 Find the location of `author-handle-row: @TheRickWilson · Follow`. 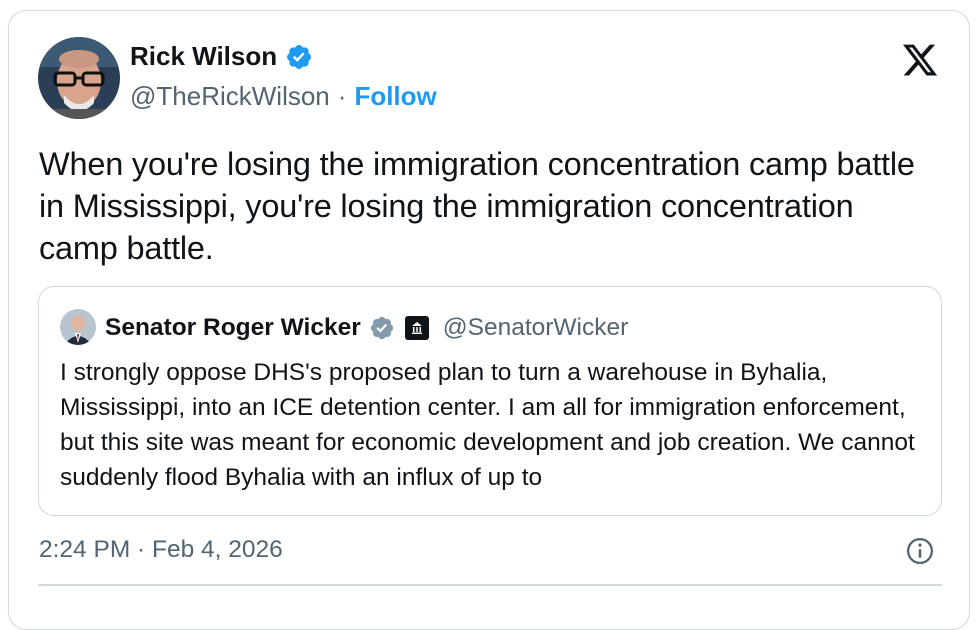

author-handle-row: @TheRickWilson · Follow is located at coordinates (283, 96).